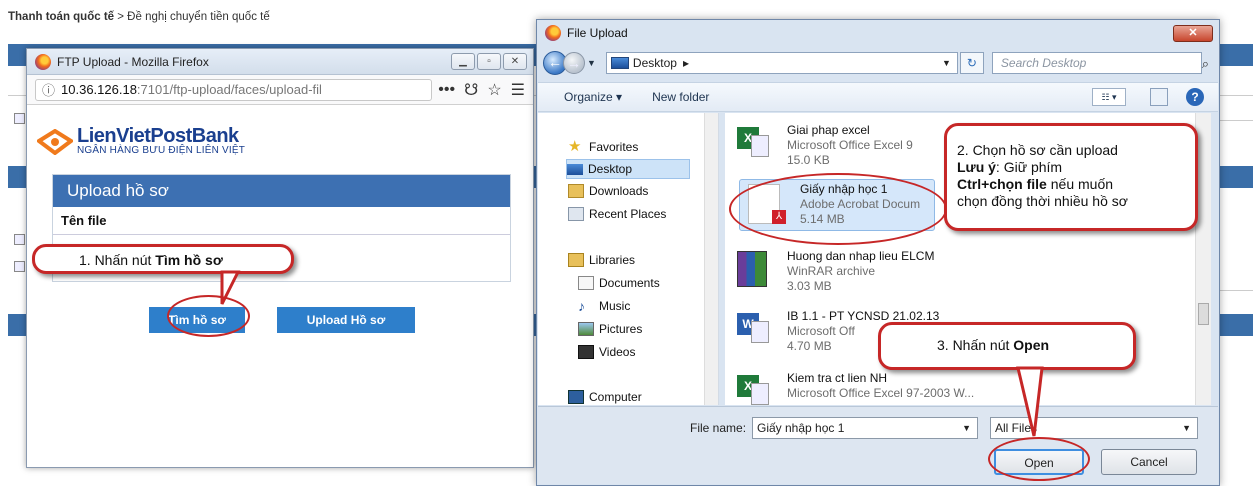 The height and width of the screenshot is (486, 1256). What do you see at coordinates (605, 396) in the screenshot?
I see `tree-item-computer: Computer` at bounding box center [605, 396].